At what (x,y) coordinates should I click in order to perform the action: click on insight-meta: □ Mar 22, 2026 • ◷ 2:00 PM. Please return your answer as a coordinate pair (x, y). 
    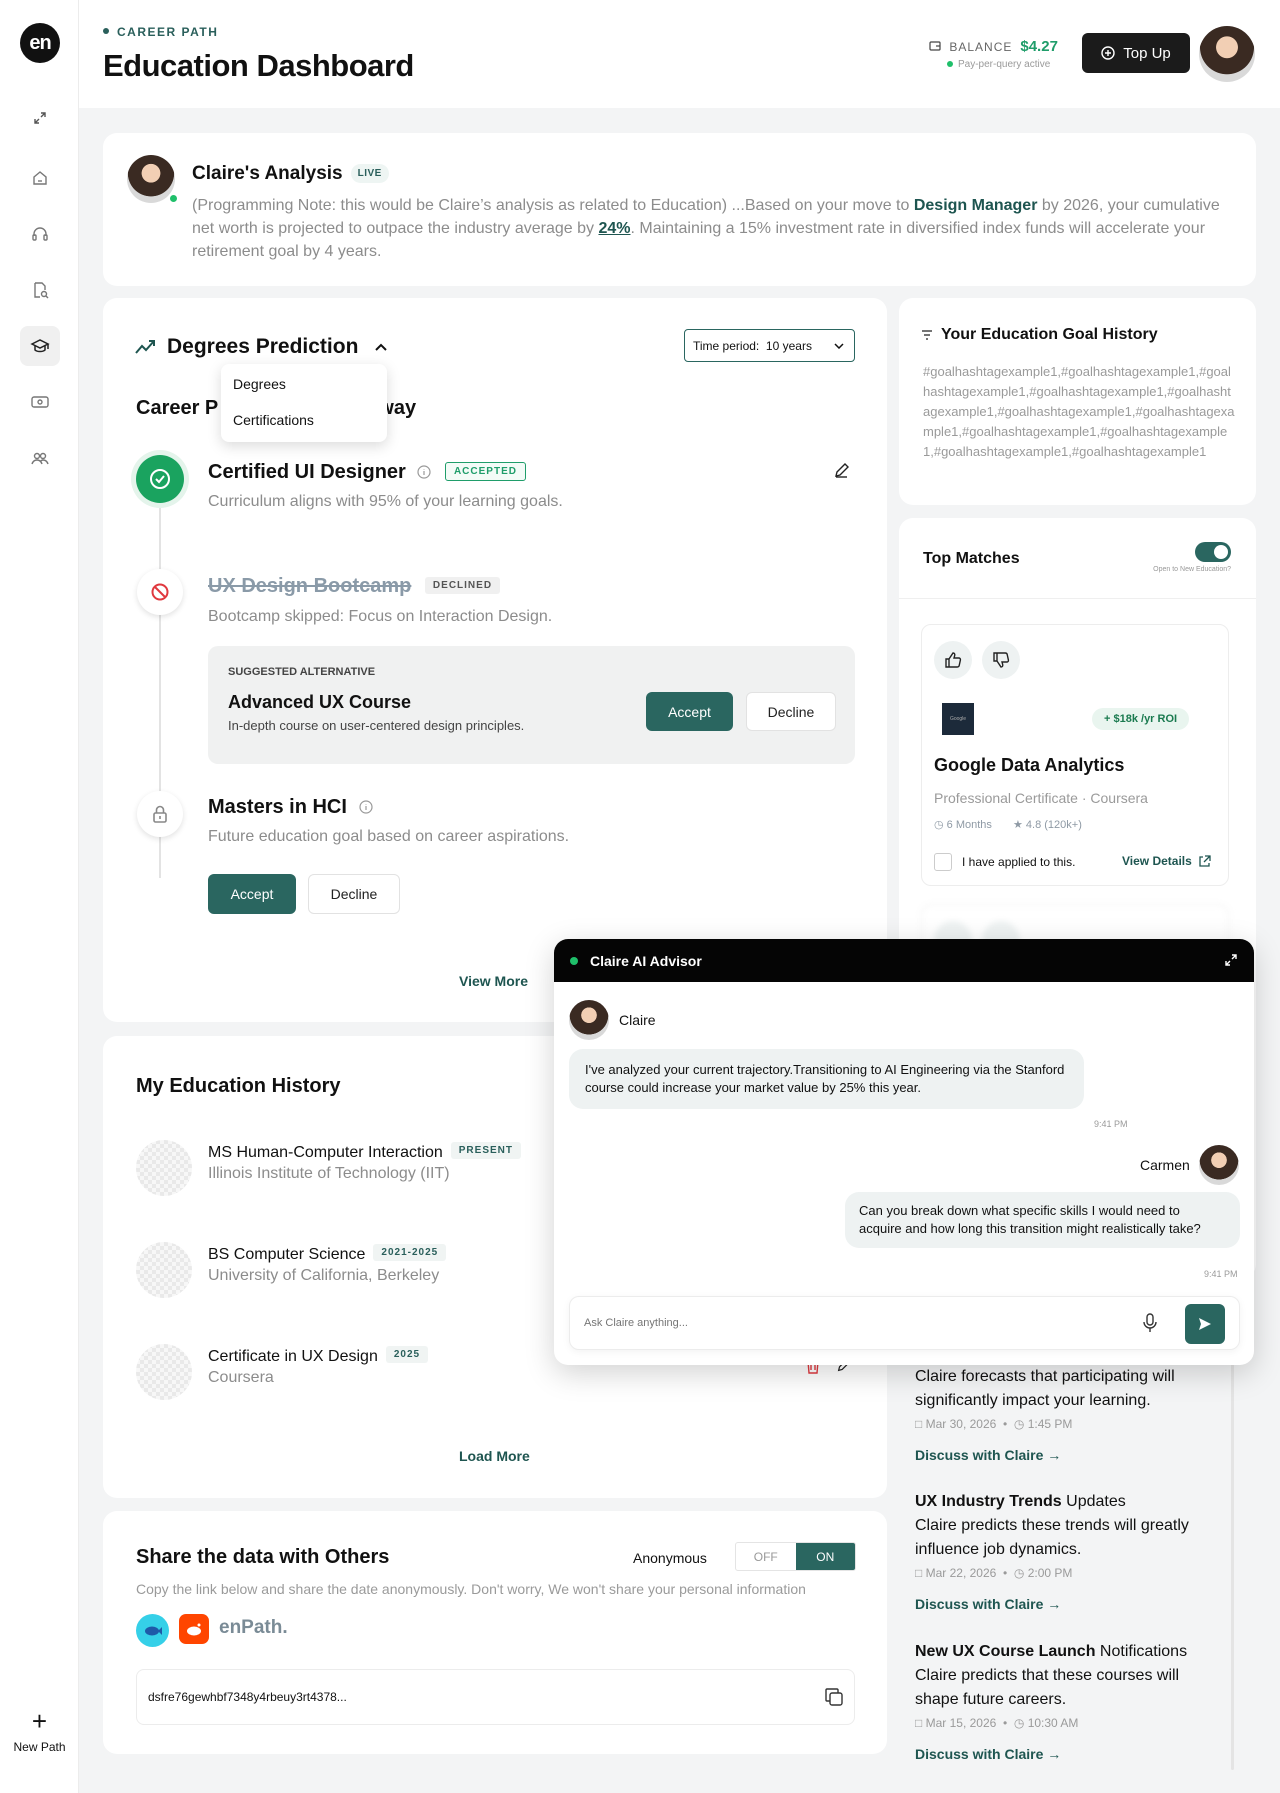
    Looking at the image, I should click on (994, 1573).